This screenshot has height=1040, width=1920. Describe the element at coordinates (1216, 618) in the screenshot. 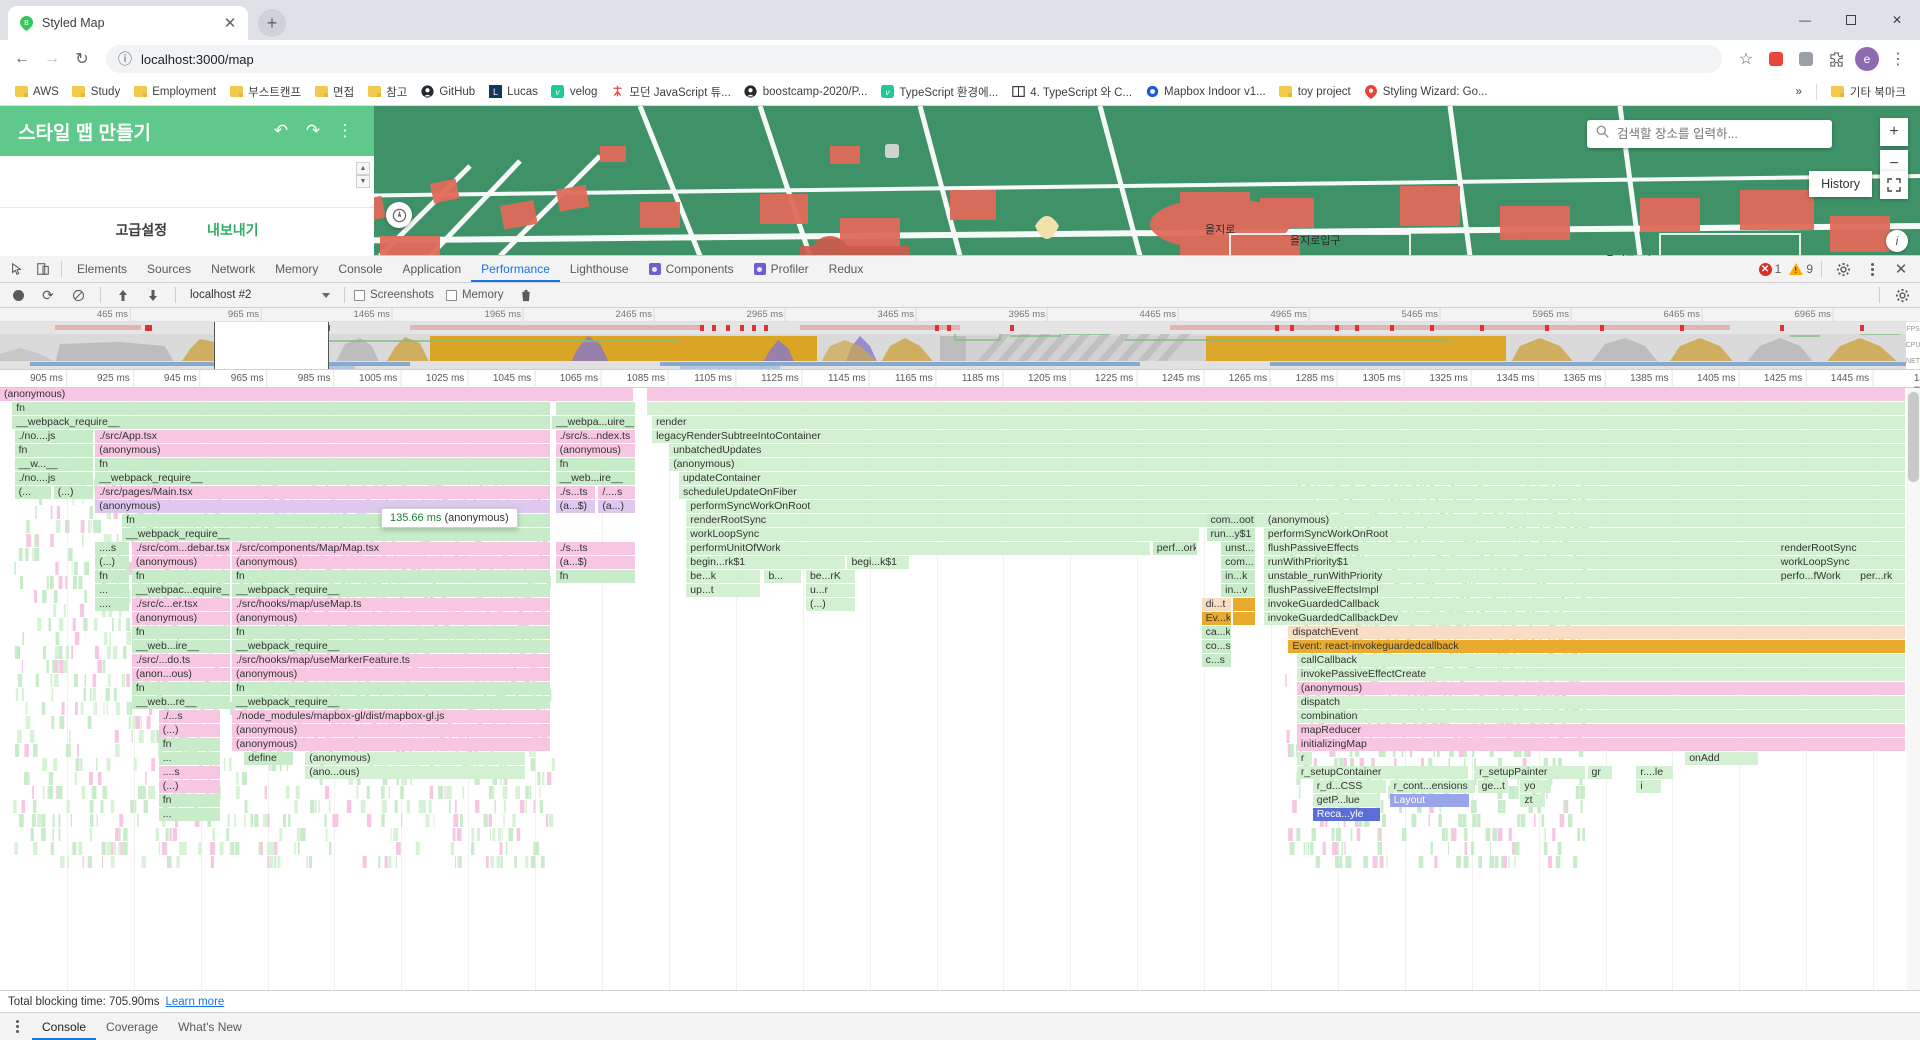

I see `flame-frame: Ev...k` at that location.